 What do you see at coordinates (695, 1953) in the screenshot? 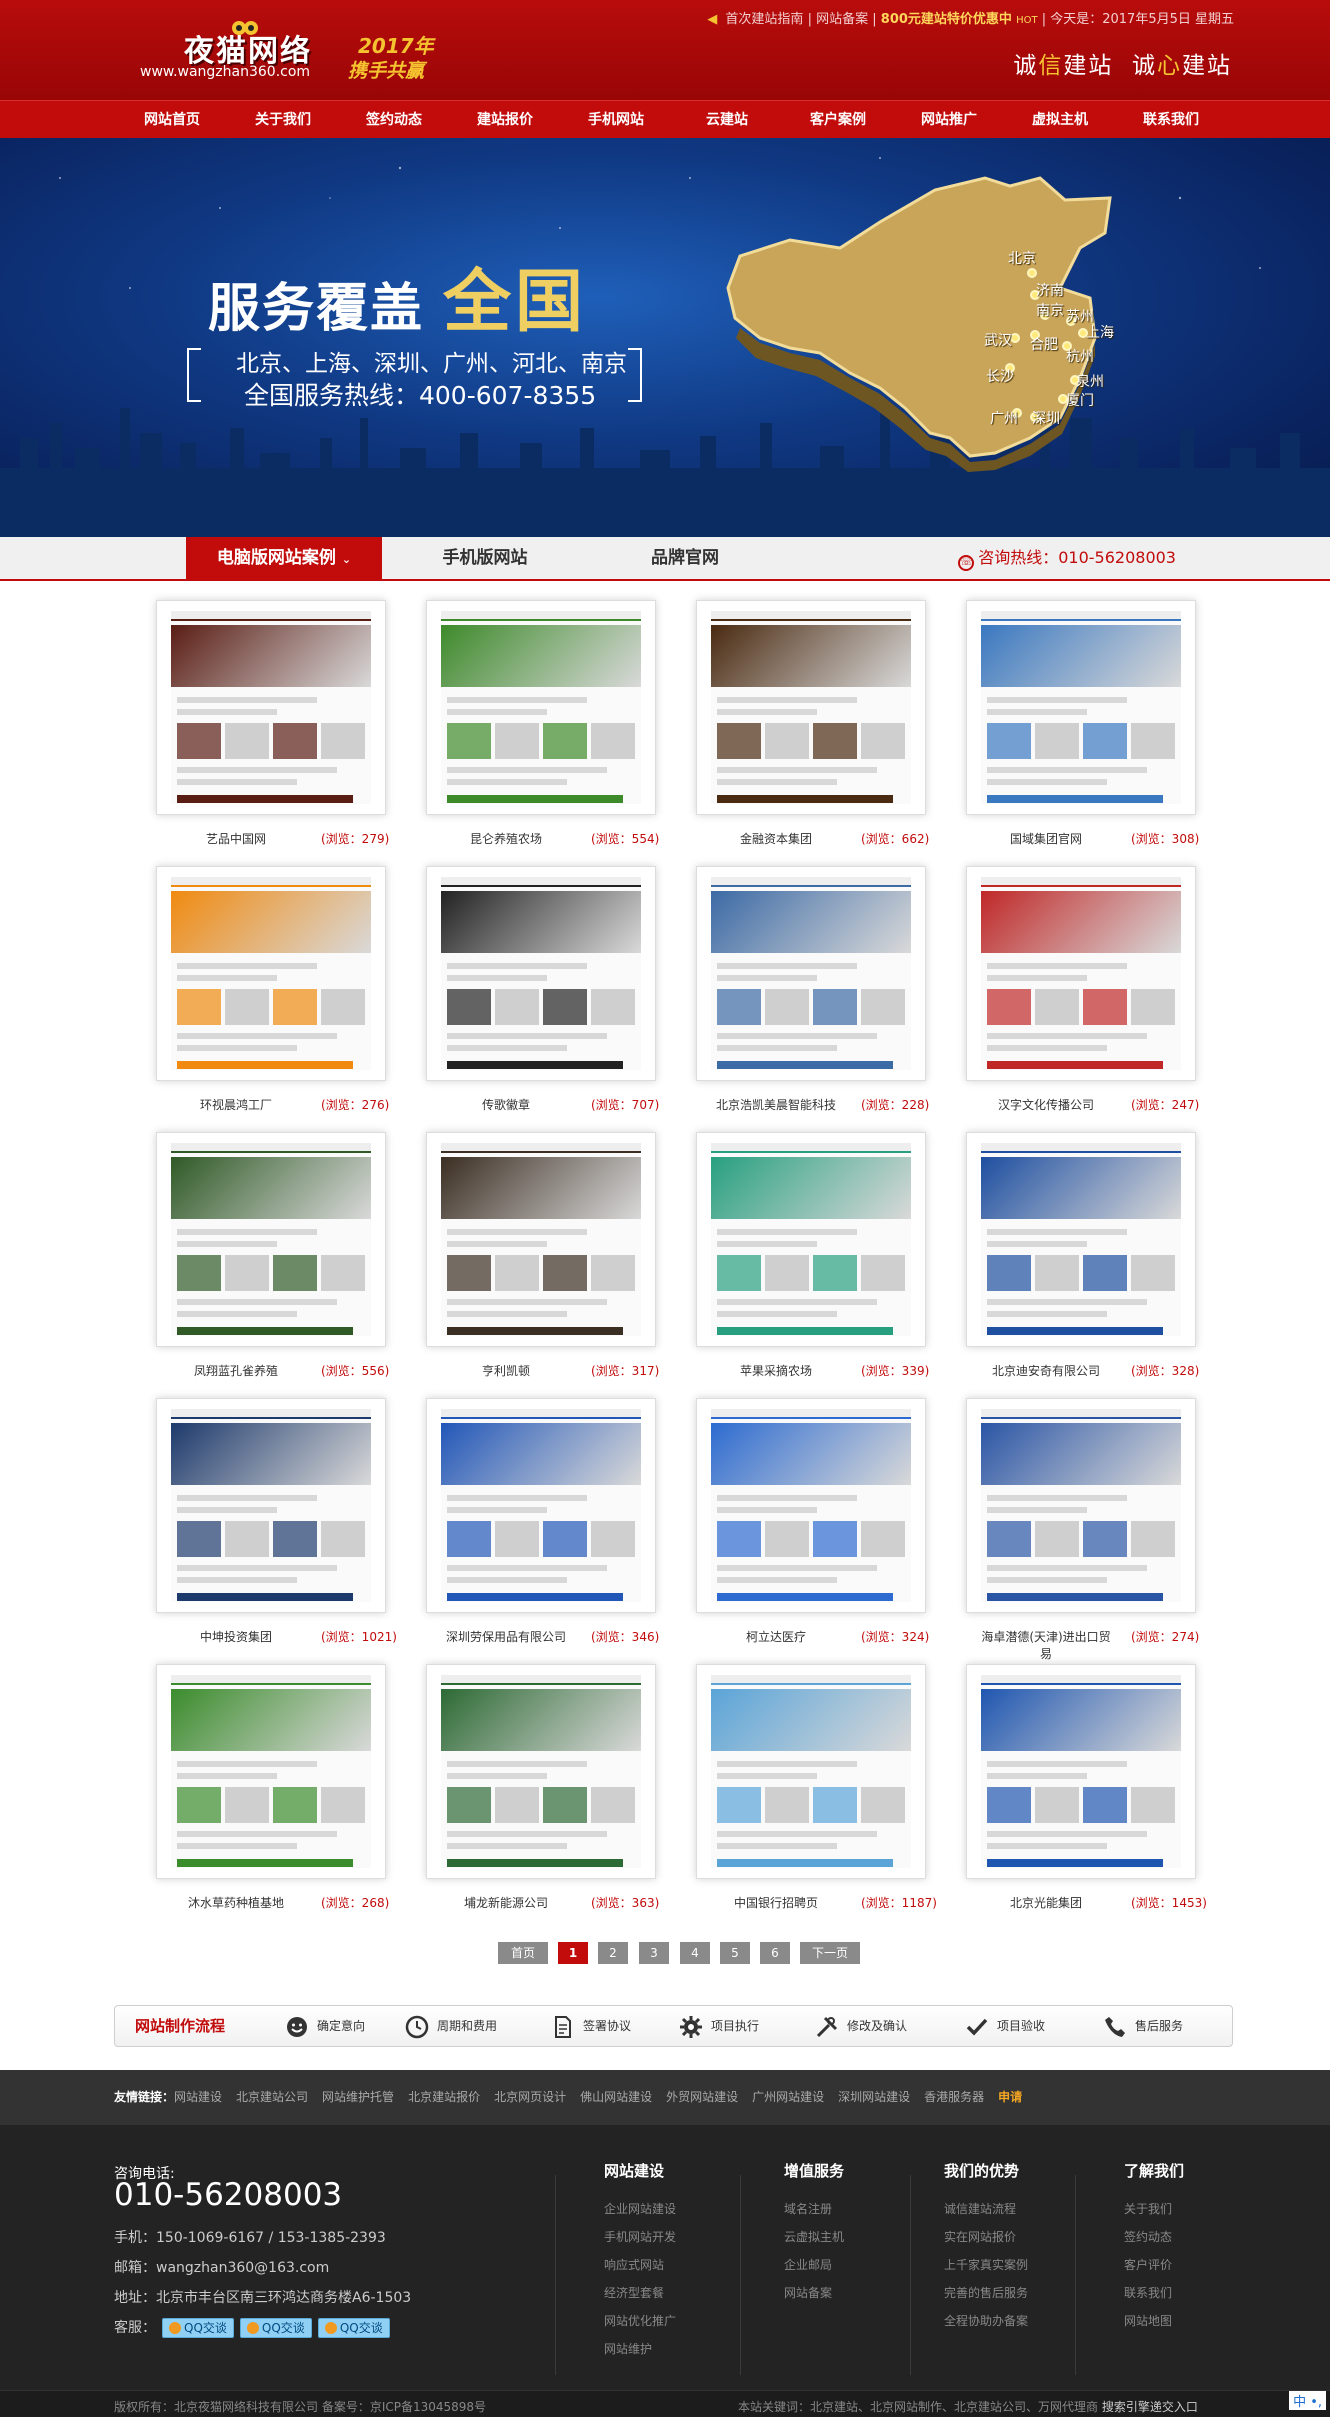
I see `page-4: 4` at bounding box center [695, 1953].